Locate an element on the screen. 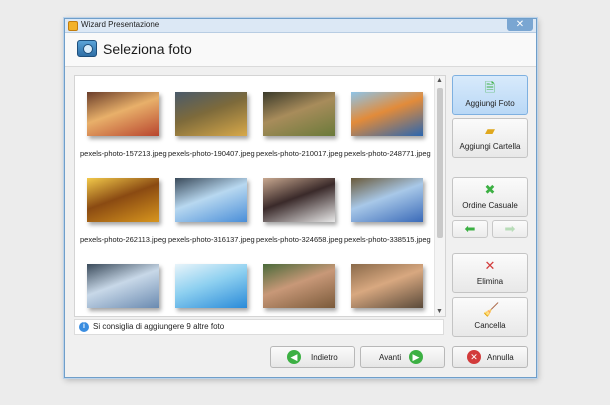 The width and height of the screenshot is (610, 405). add-photo-icon: 🗎 is located at coordinates (490, 87).